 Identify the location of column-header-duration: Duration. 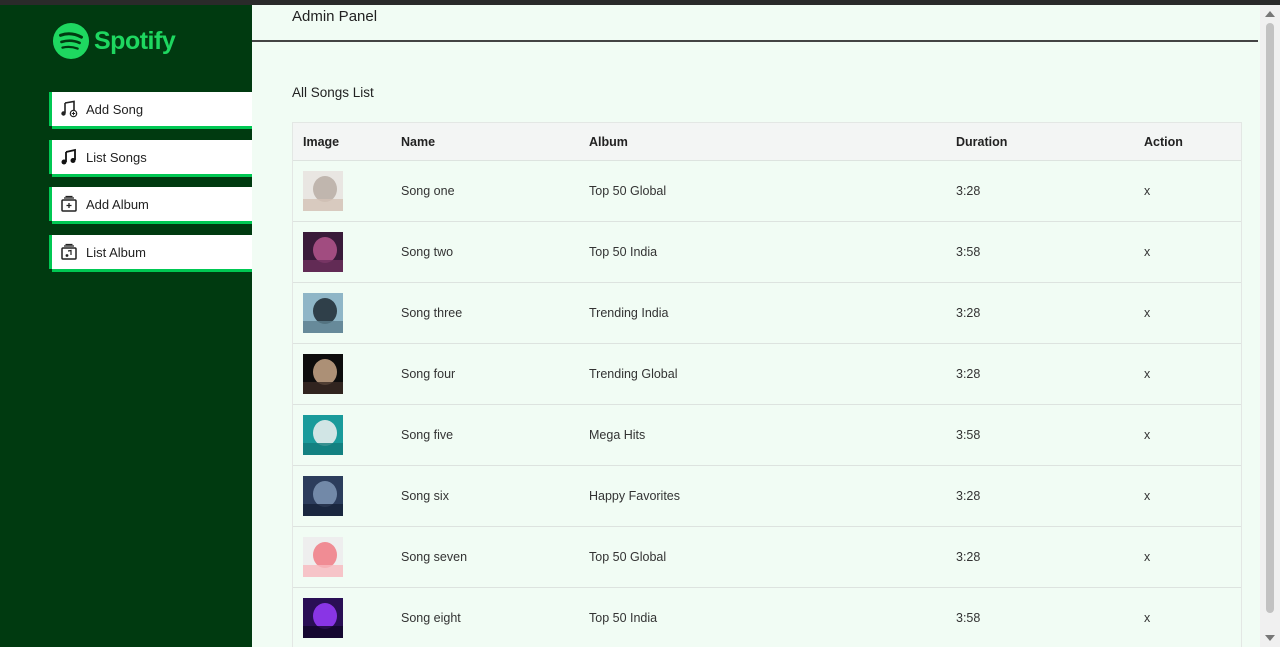
(982, 141).